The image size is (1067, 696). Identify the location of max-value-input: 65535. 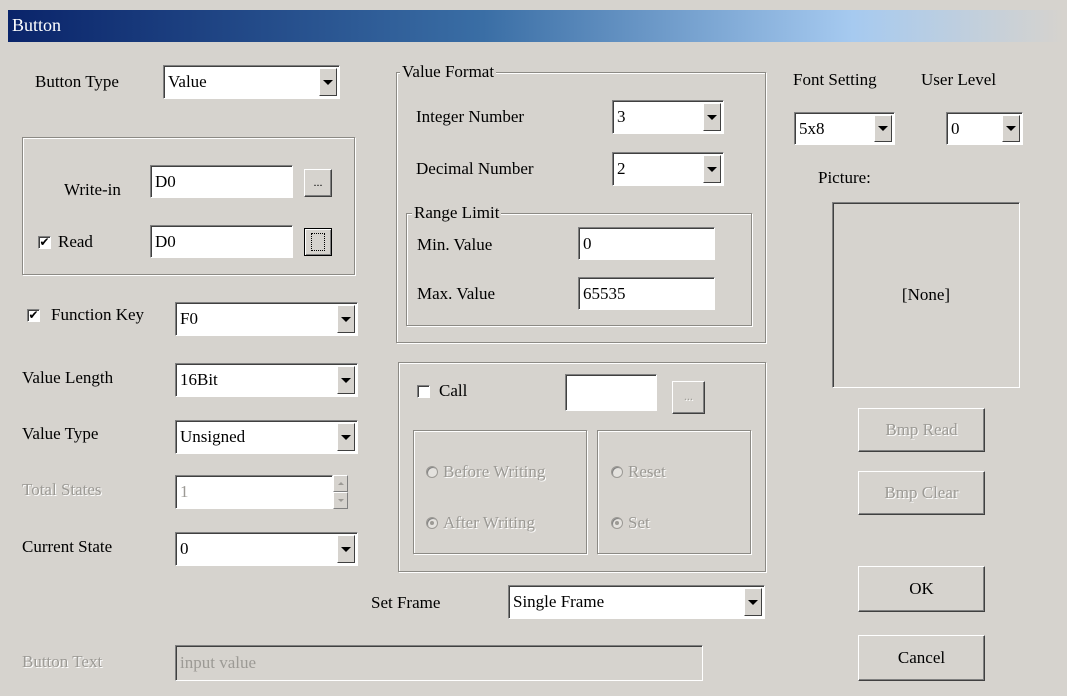
(646, 293).